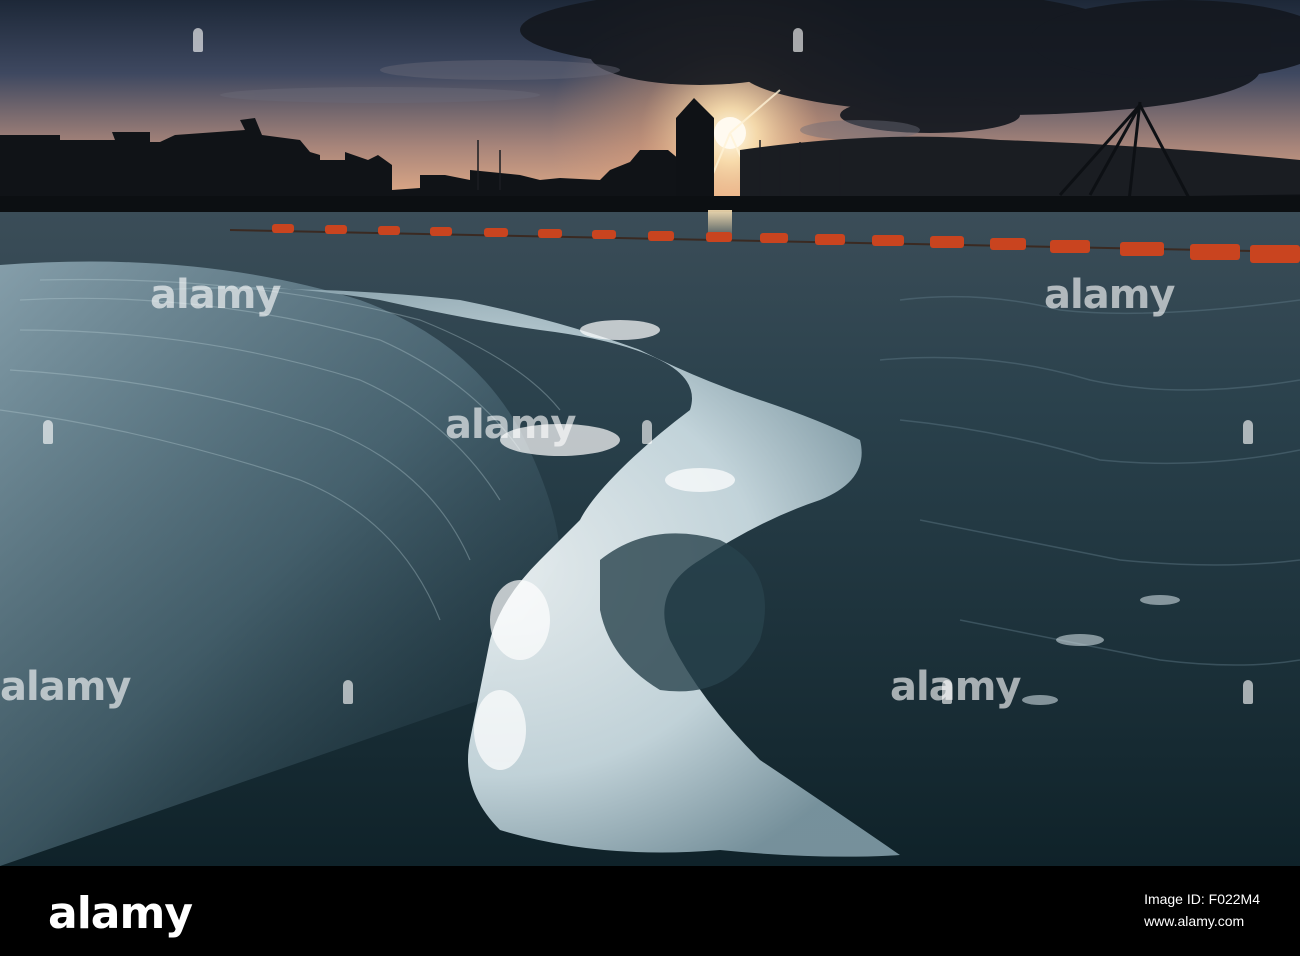 Image resolution: width=1300 pixels, height=956 pixels. I want to click on footer-logo: alamy, so click(120, 913).